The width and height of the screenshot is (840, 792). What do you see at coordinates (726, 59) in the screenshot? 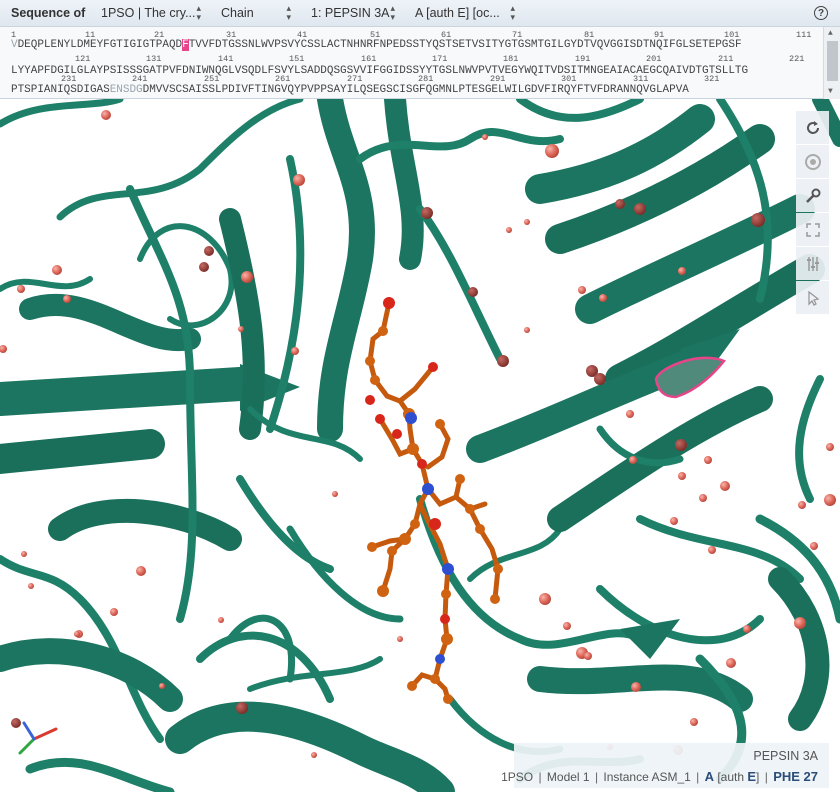
I see `residue-number: 211` at bounding box center [726, 59].